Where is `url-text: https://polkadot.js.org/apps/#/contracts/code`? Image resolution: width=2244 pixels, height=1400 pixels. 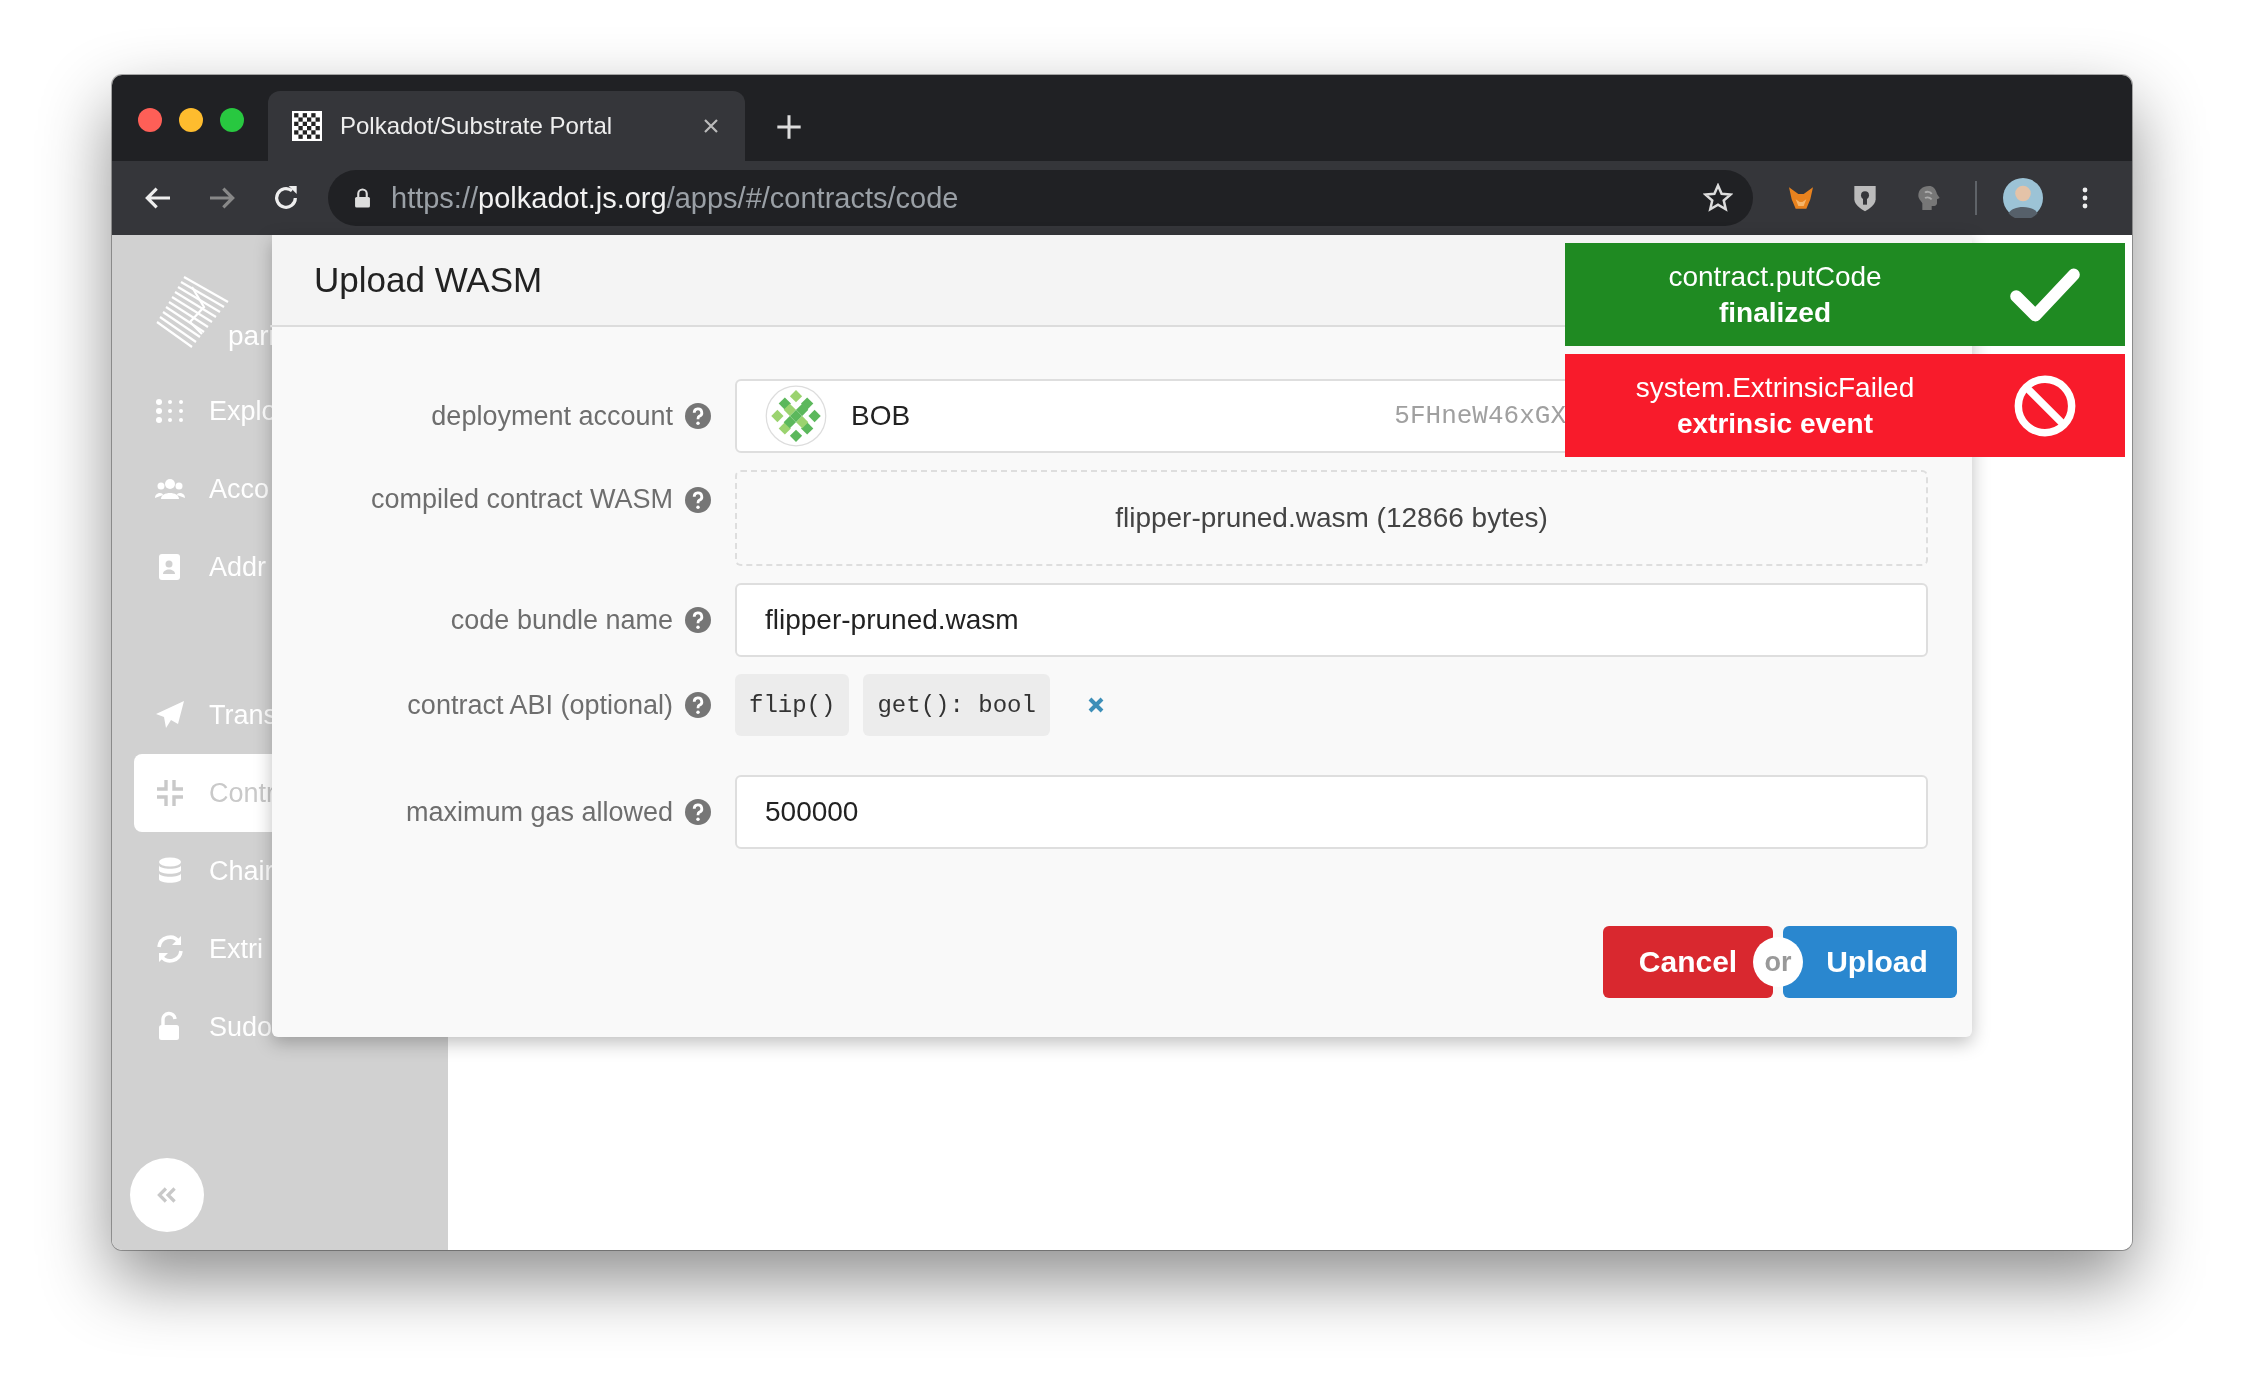
url-text: https://polkadot.js.org/apps/#/contracts/code is located at coordinates (675, 198).